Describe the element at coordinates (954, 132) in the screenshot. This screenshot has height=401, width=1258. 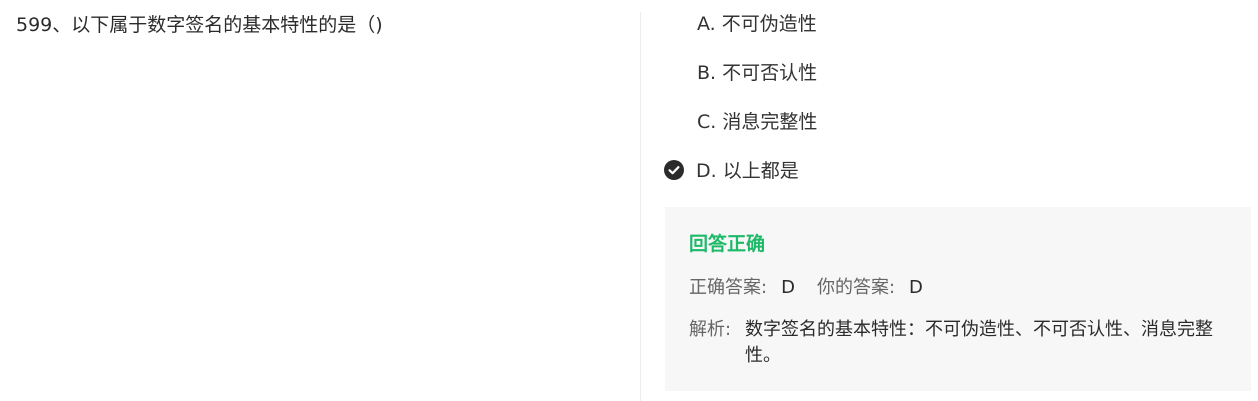
I see `option-c: C. 消息完整性` at that location.